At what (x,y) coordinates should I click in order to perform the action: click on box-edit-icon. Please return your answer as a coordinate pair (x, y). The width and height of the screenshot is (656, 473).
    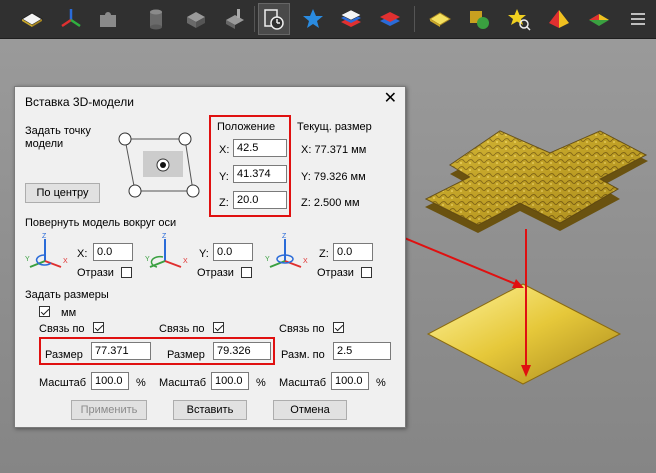
    Looking at the image, I should click on (235, 19).